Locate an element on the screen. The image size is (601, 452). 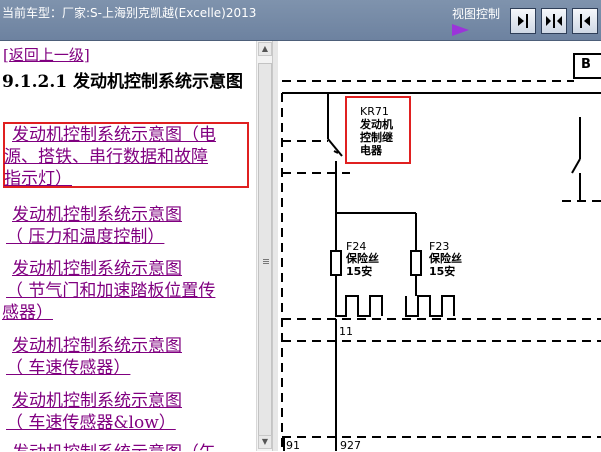
wire-number-91: 91 is located at coordinates (293, 445).